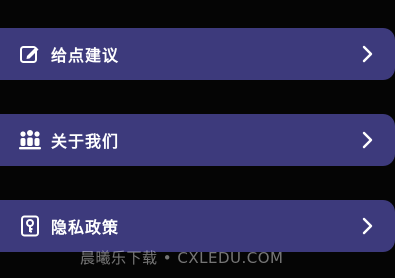 The width and height of the screenshot is (395, 278). Describe the element at coordinates (30, 226) in the screenshot. I see `privacy-key-icon` at that location.